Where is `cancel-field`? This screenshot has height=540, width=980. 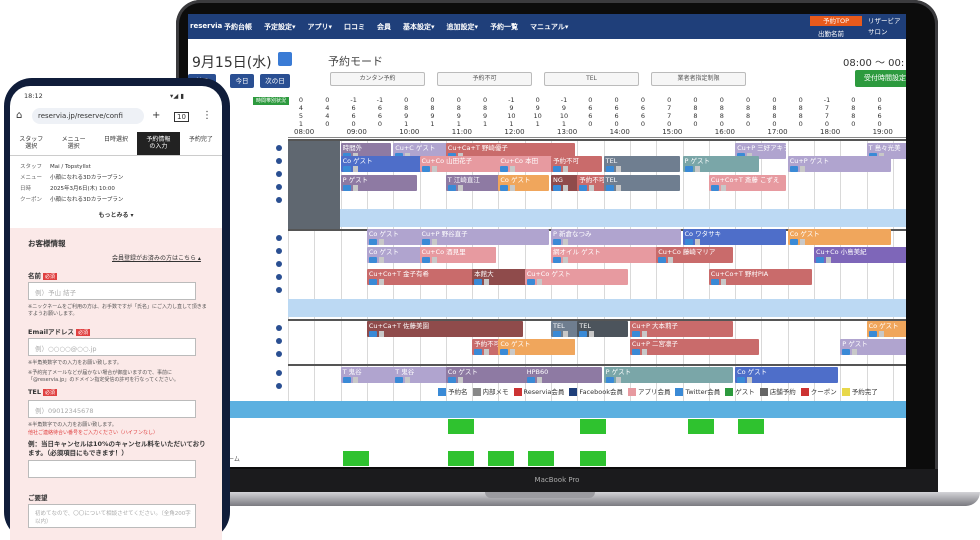 cancel-field is located at coordinates (112, 469).